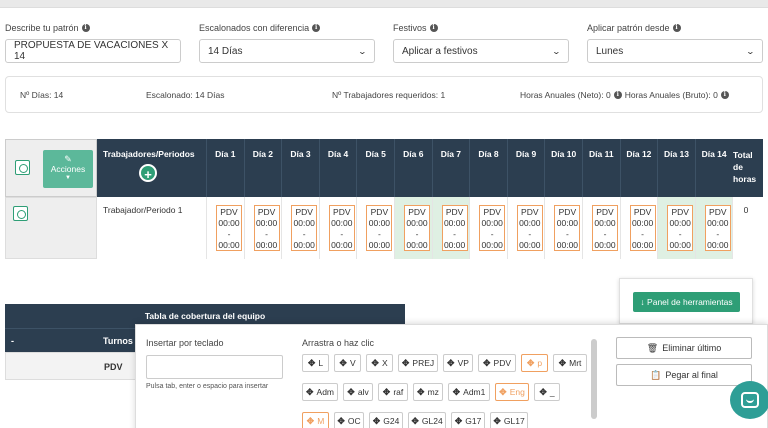  Describe the element at coordinates (376, 168) in the screenshot. I see `day-header: Día 5` at that location.